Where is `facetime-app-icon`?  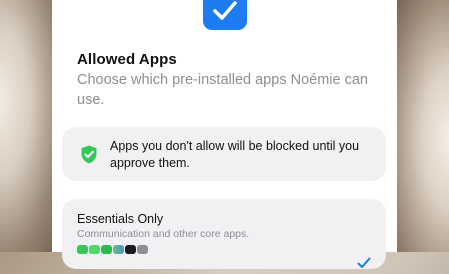
facetime-app-icon is located at coordinates (106, 249).